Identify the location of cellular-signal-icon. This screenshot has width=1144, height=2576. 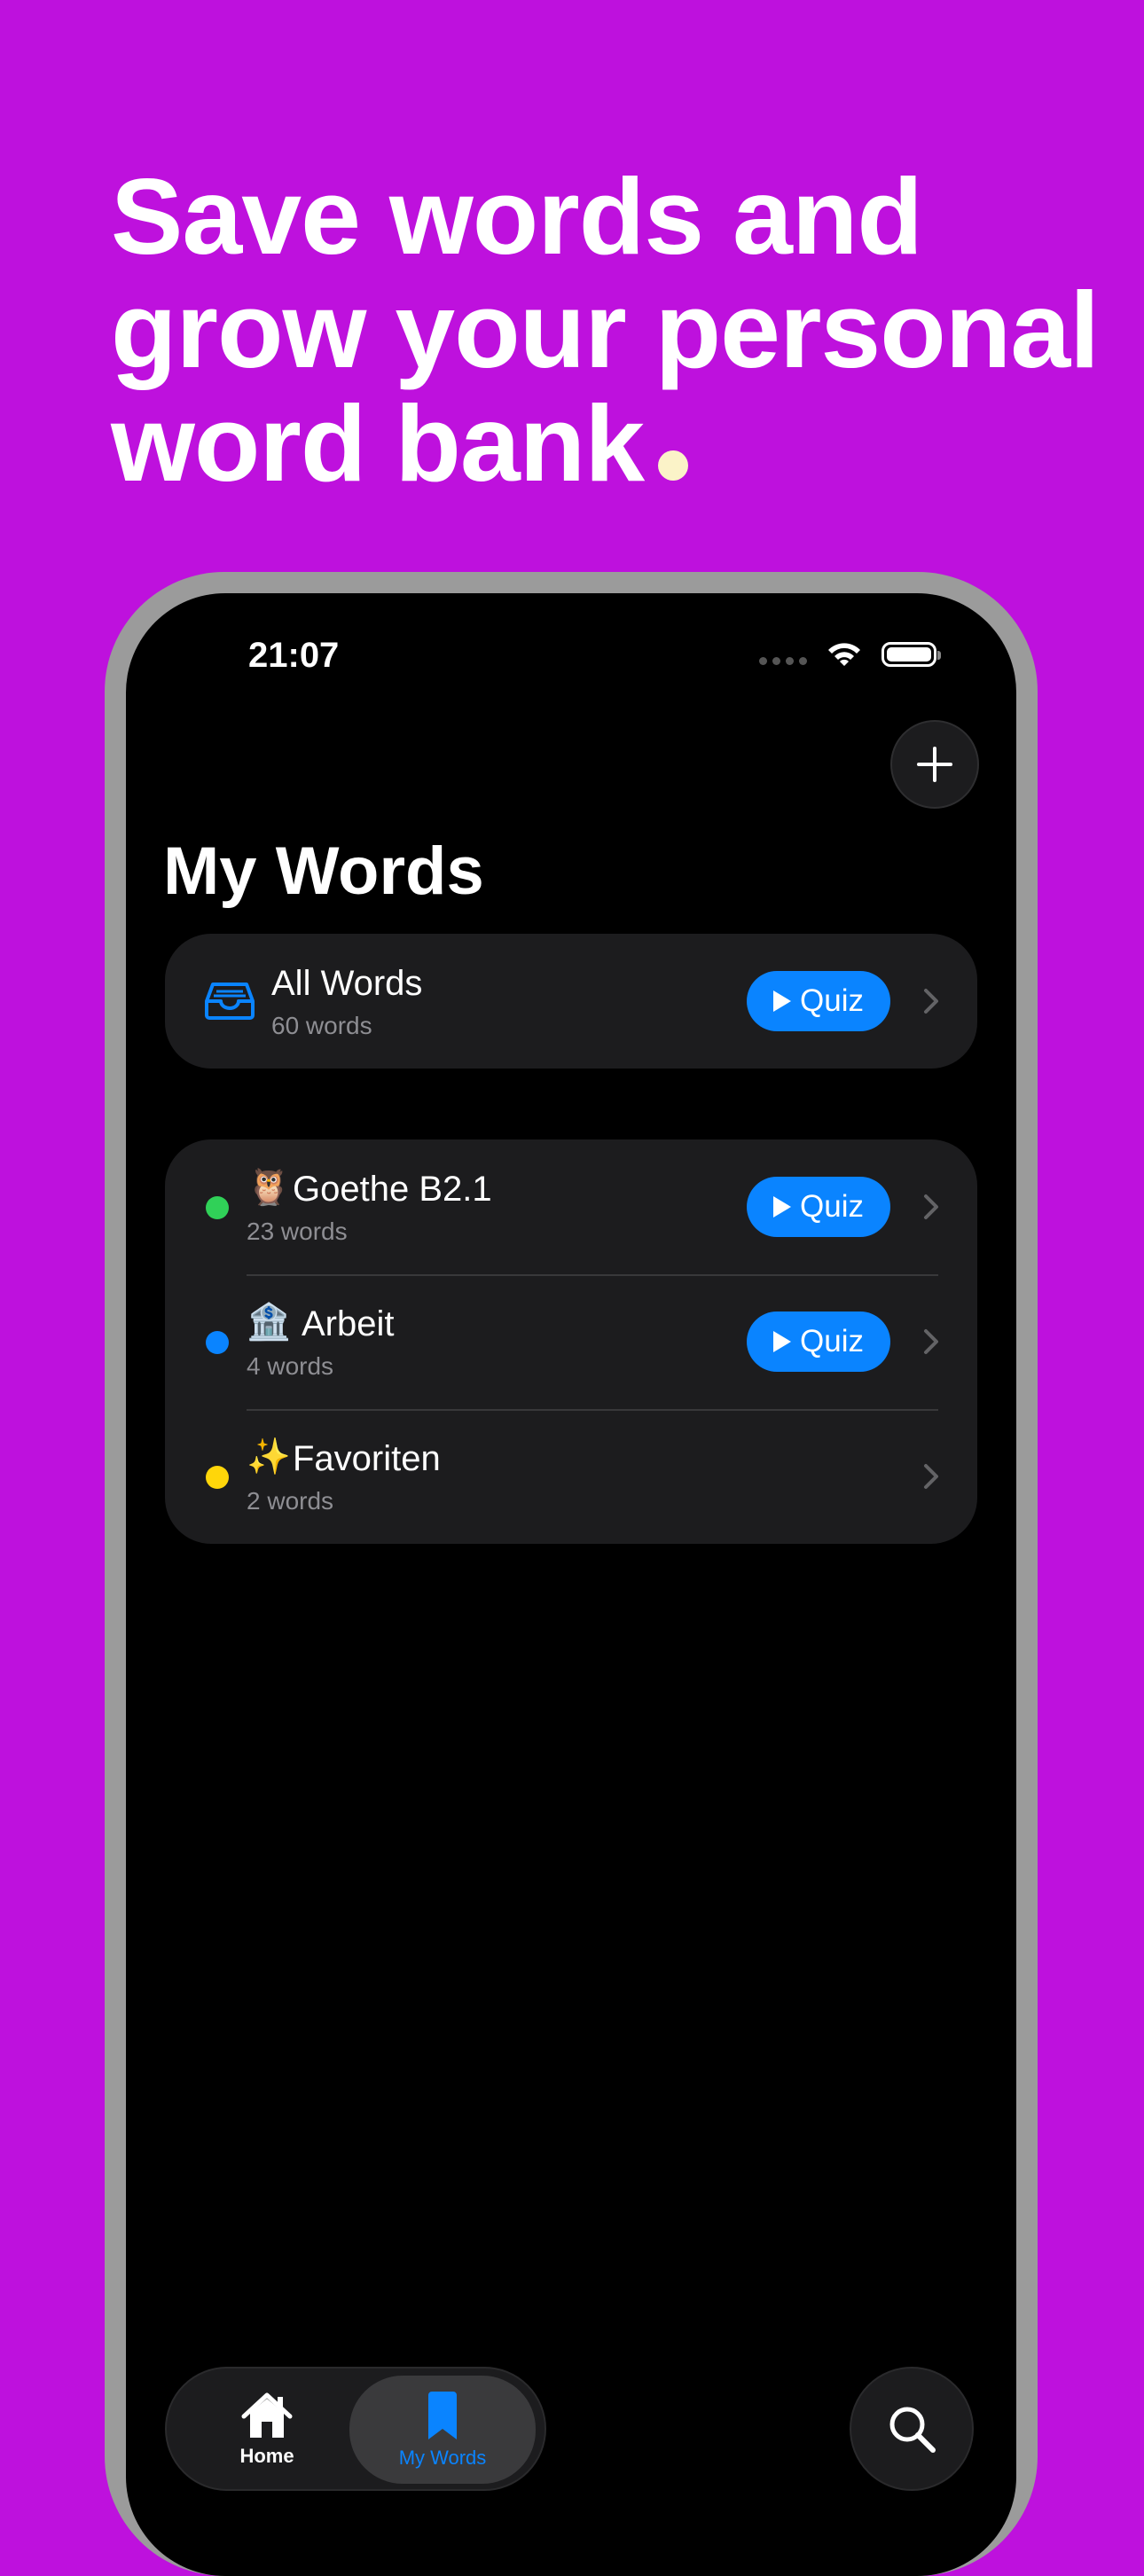
(783, 660).